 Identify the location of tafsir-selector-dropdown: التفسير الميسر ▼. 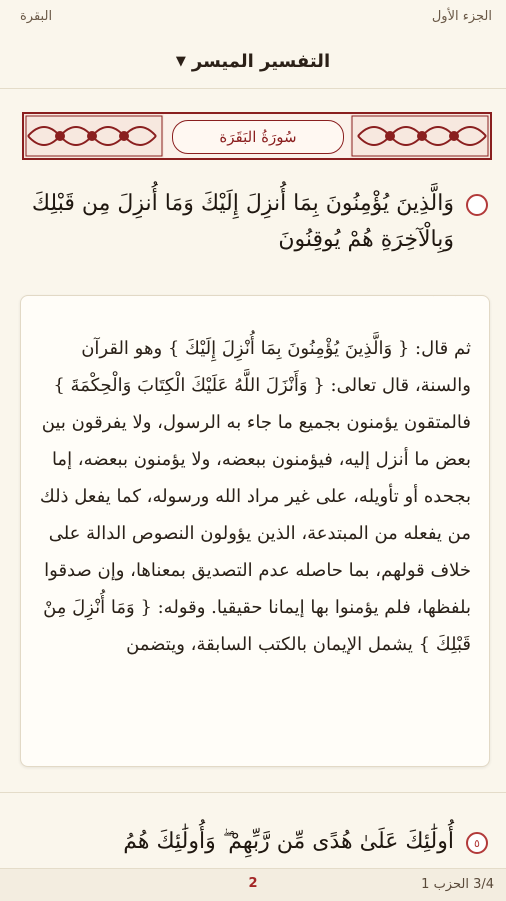
(253, 61).